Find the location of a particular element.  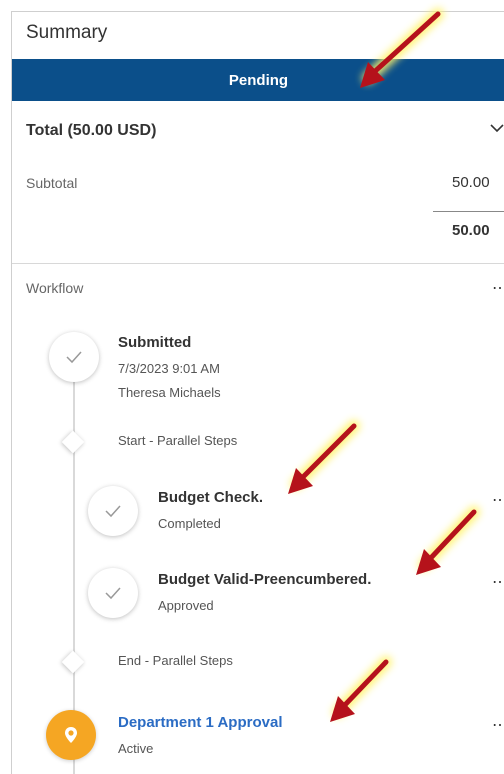

arrow-to-budget-check is located at coordinates (324, 457).